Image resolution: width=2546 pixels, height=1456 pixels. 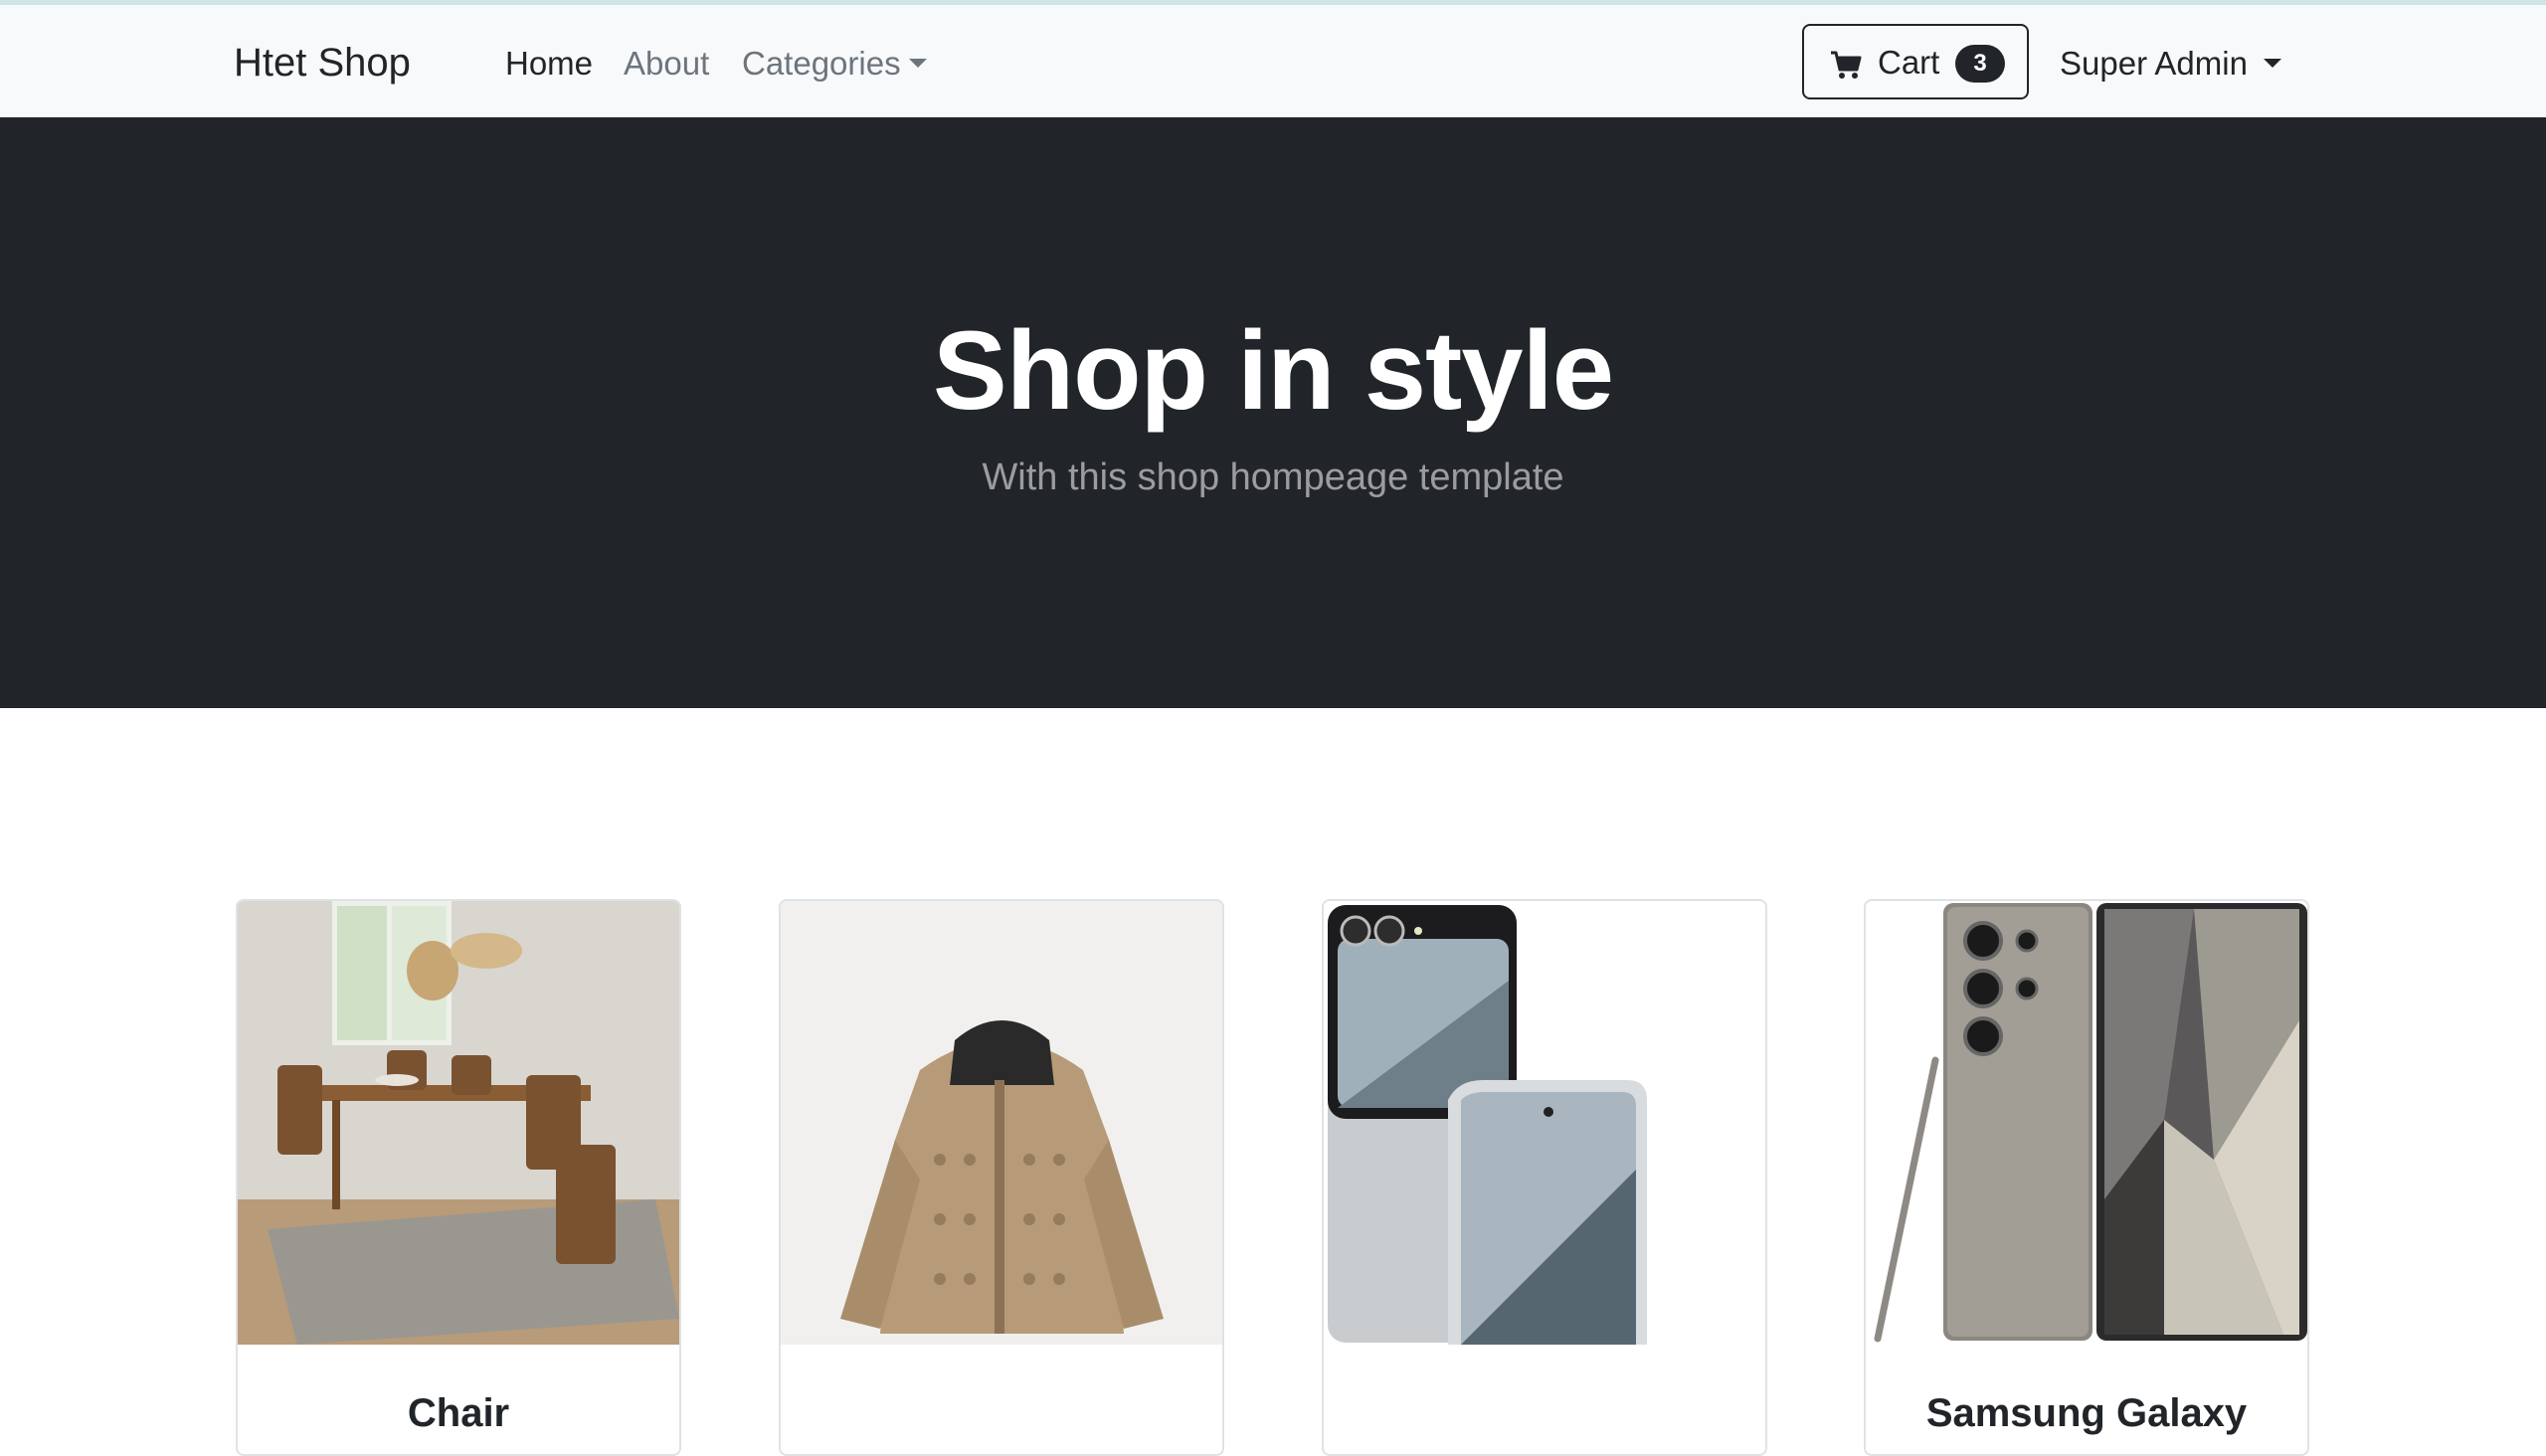 What do you see at coordinates (1273, 477) in the screenshot?
I see `hero-subtitle: With this shop hompeage template` at bounding box center [1273, 477].